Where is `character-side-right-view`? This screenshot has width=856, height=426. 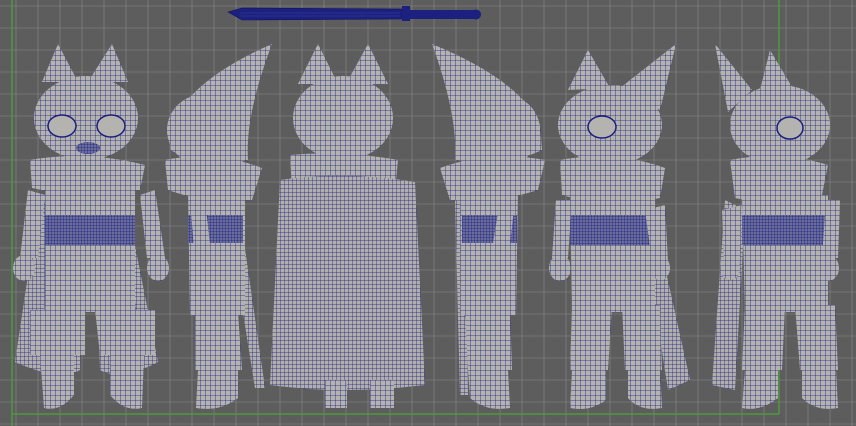
character-side-right-view is located at coordinates (218, 226).